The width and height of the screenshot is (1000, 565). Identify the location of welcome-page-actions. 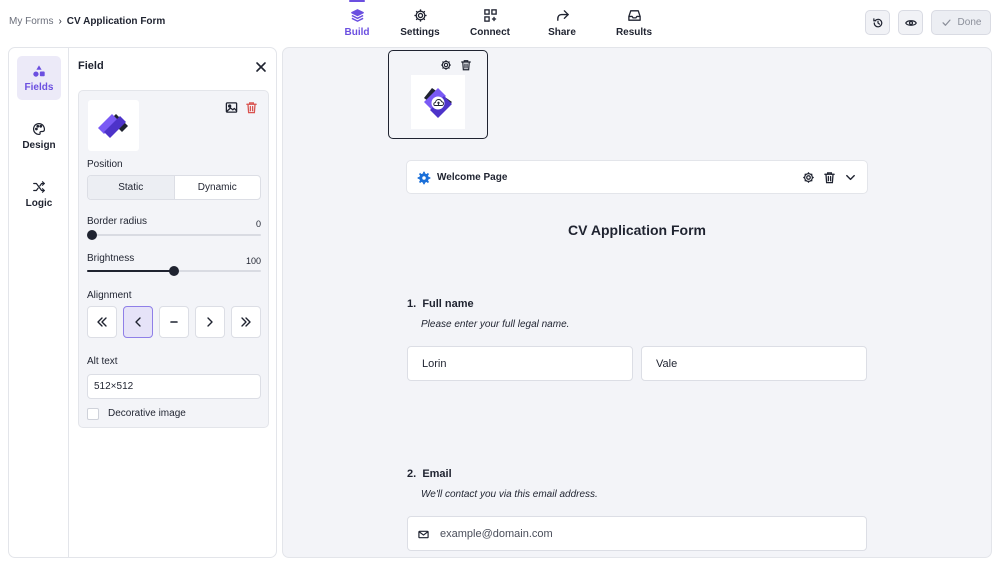
(829, 177).